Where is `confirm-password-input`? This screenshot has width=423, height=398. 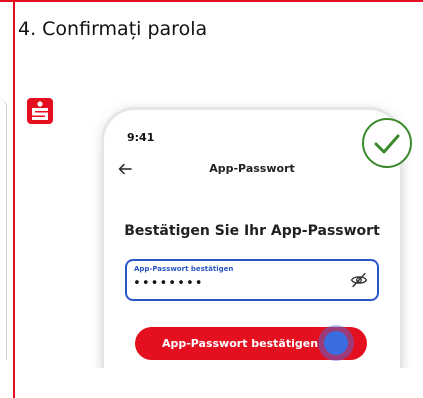 confirm-password-input is located at coordinates (223, 283).